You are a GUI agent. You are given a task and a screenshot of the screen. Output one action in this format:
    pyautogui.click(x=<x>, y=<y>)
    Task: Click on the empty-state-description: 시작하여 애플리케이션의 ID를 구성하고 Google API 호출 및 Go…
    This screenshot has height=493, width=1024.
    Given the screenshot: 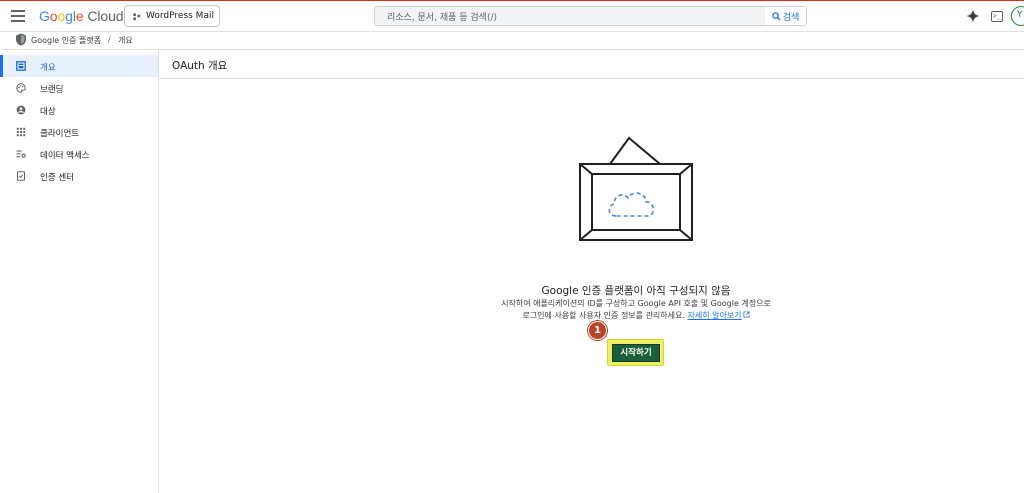 What is the action you would take?
    pyautogui.click(x=636, y=310)
    